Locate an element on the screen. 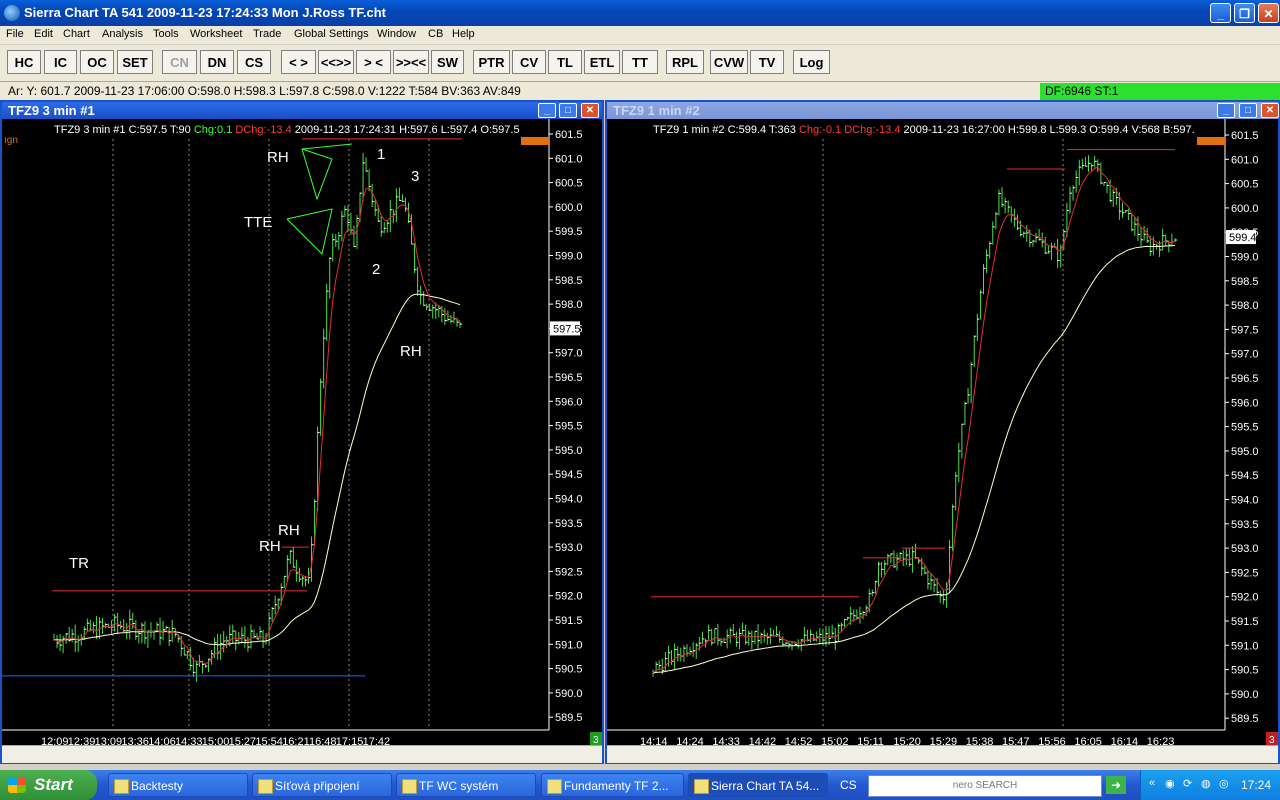 Image resolution: width=1280 pixels, height=800 pixels. price-label: 601.5 is located at coordinates (1245, 136).